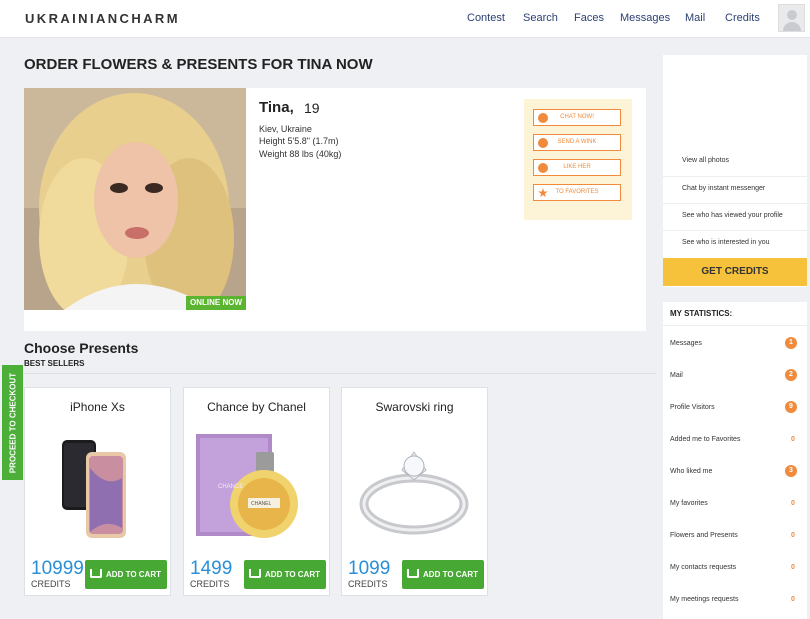 Image resolution: width=810 pixels, height=619 pixels. I want to click on to-favorites-button: TO FAVORITES, so click(577, 192).